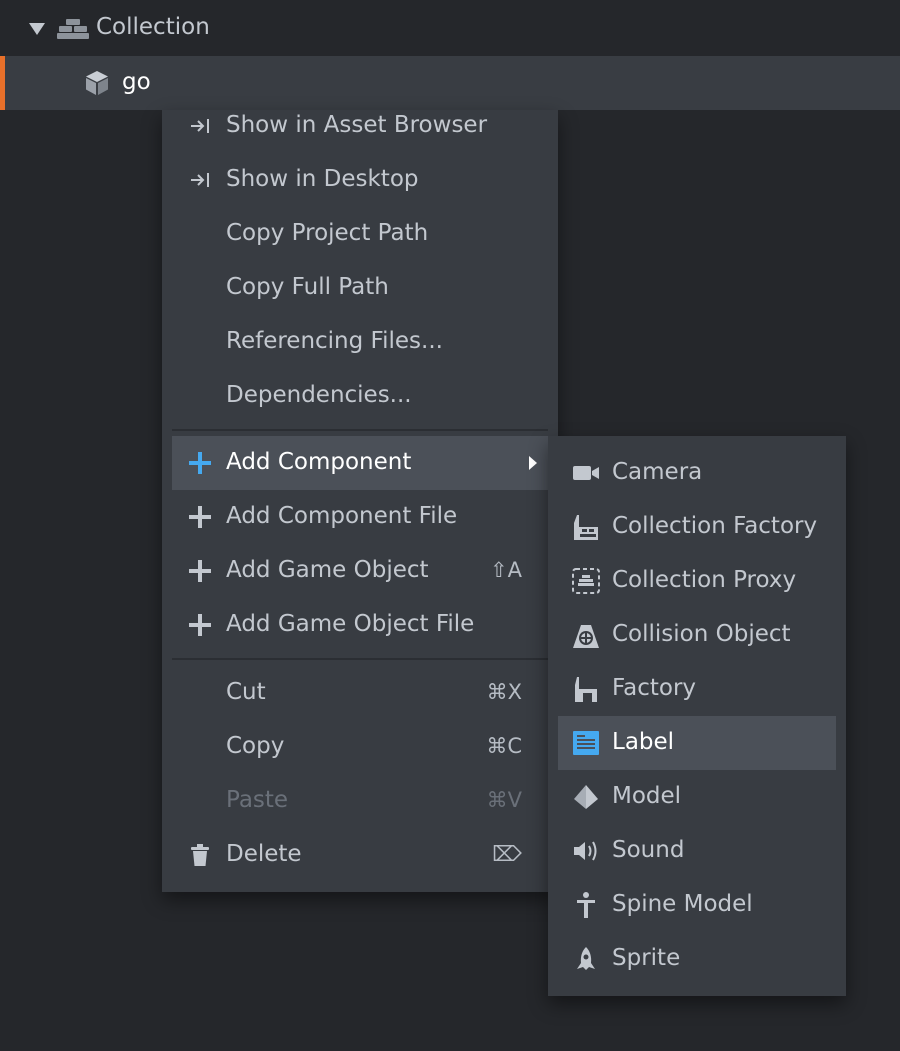  Describe the element at coordinates (586, 905) in the screenshot. I see `spine-model-icon` at that location.